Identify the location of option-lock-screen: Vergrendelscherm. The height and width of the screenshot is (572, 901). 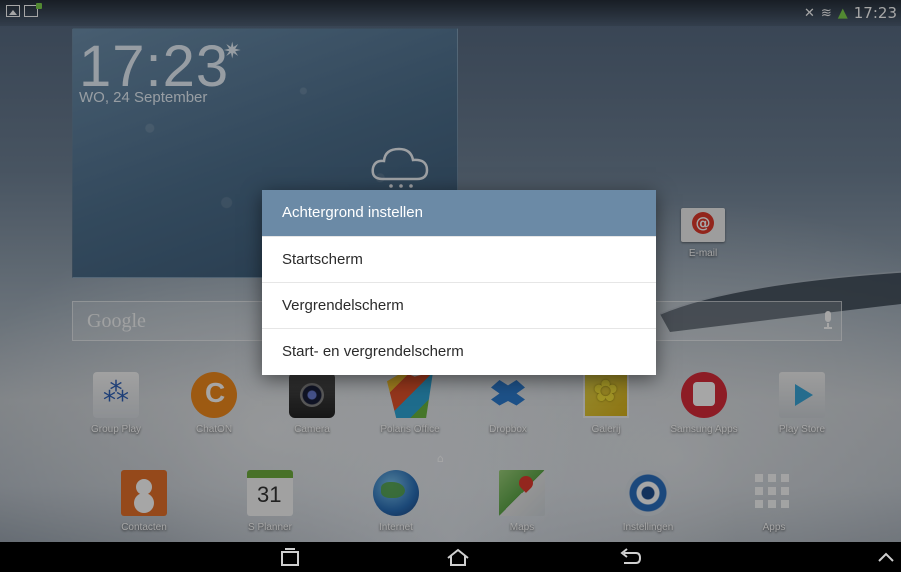
(459, 305).